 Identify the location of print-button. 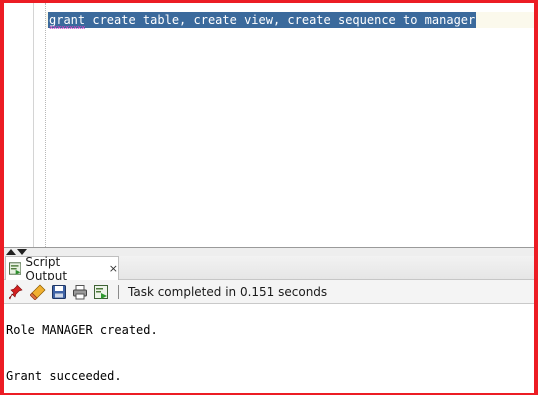
(80, 292).